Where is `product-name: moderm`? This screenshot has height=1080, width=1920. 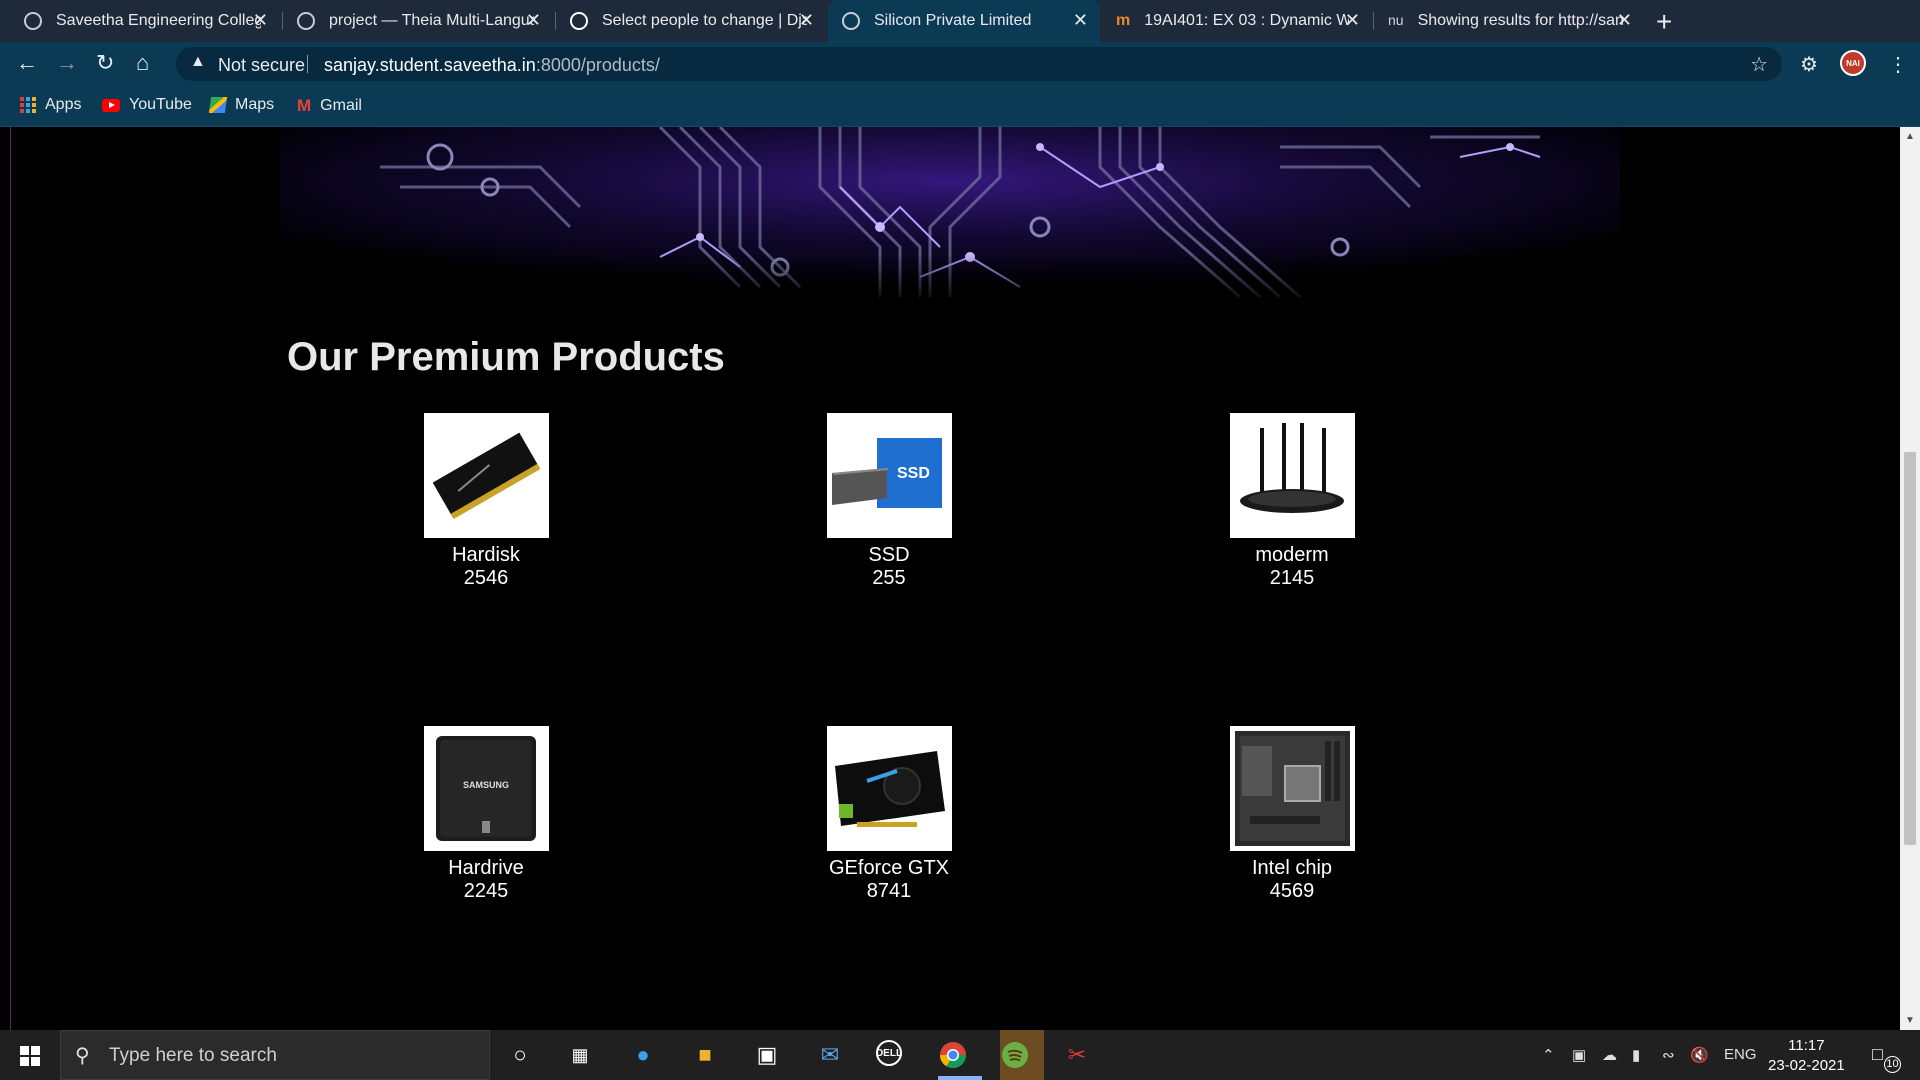 product-name: moderm is located at coordinates (1292, 555).